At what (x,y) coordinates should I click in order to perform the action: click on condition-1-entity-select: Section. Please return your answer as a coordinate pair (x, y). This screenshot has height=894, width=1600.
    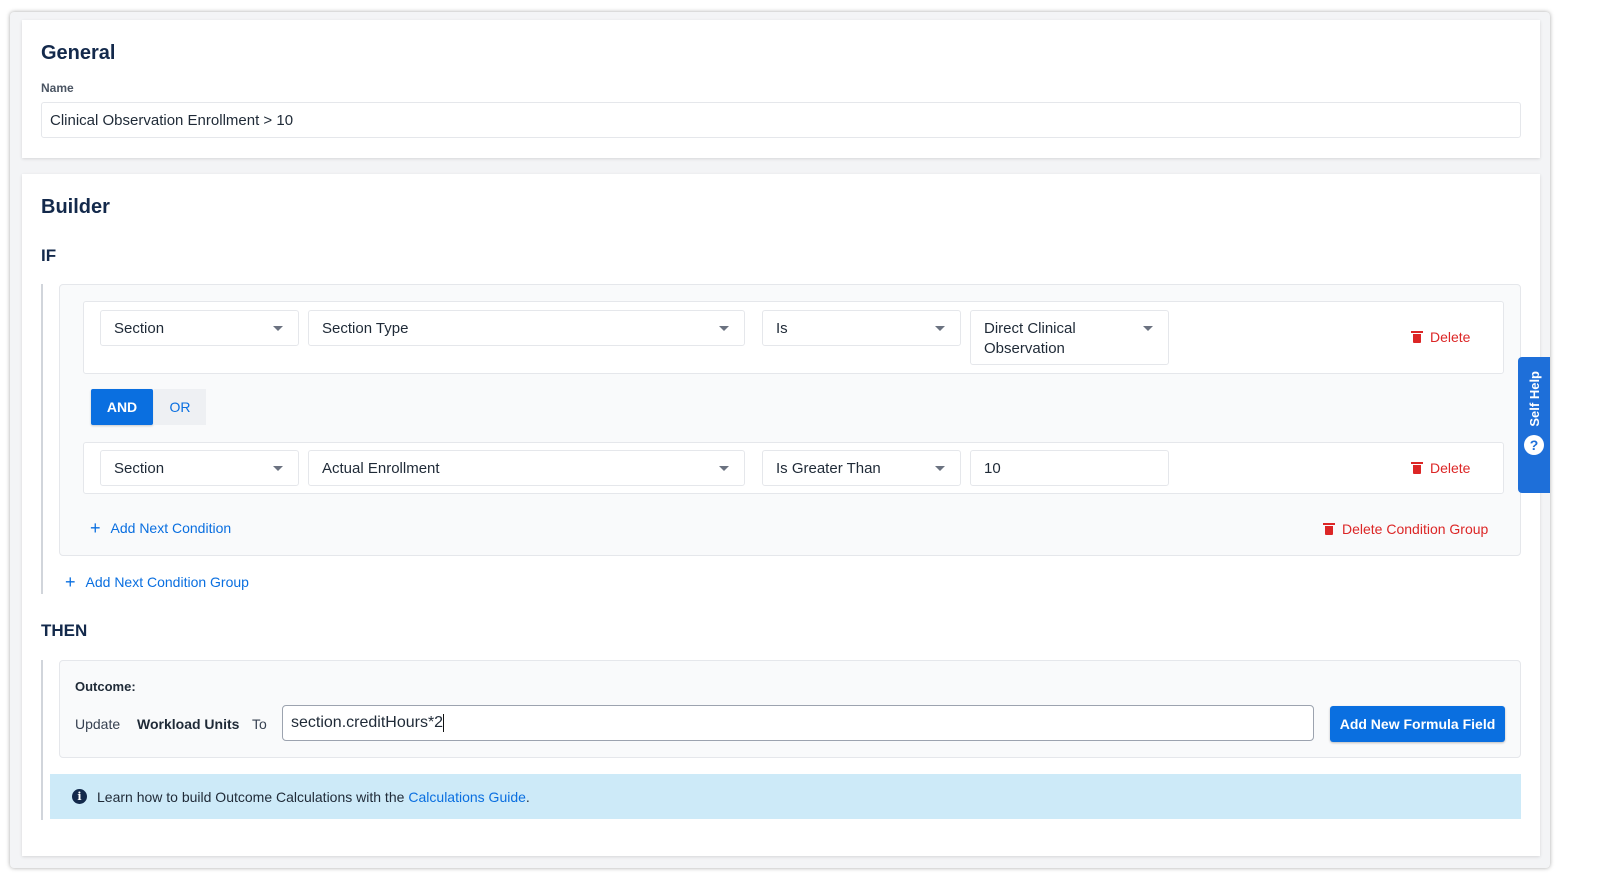
    Looking at the image, I should click on (199, 328).